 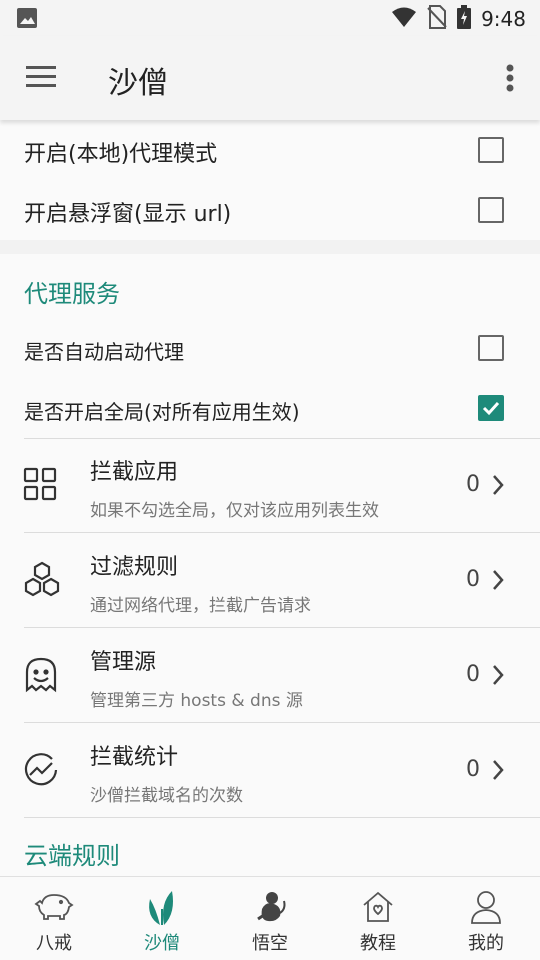 I want to click on image-icon, so click(x=27, y=20).